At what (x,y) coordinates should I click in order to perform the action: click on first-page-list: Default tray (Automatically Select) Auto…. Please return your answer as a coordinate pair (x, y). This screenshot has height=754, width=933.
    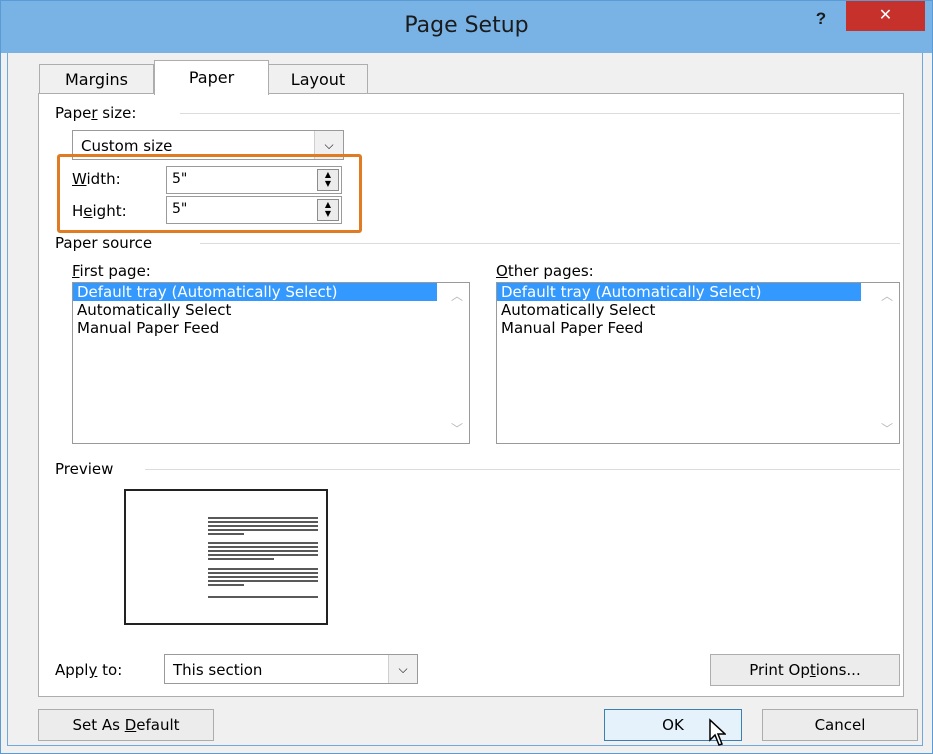
    Looking at the image, I should click on (271, 363).